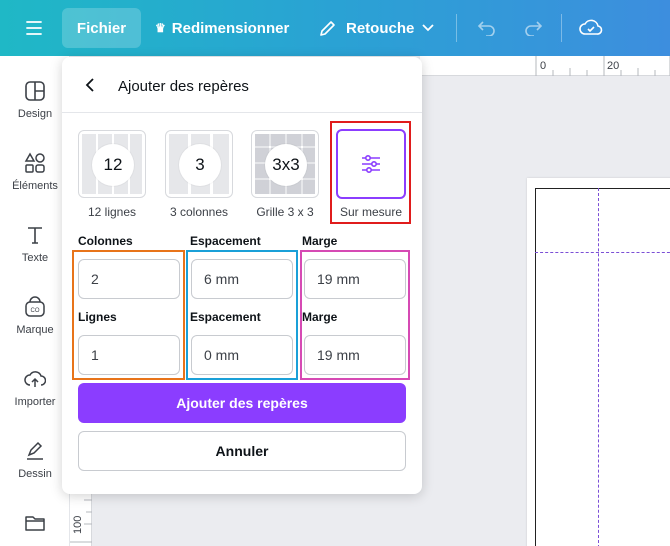  What do you see at coordinates (35, 307) in the screenshot?
I see `brand-icon: CO` at bounding box center [35, 307].